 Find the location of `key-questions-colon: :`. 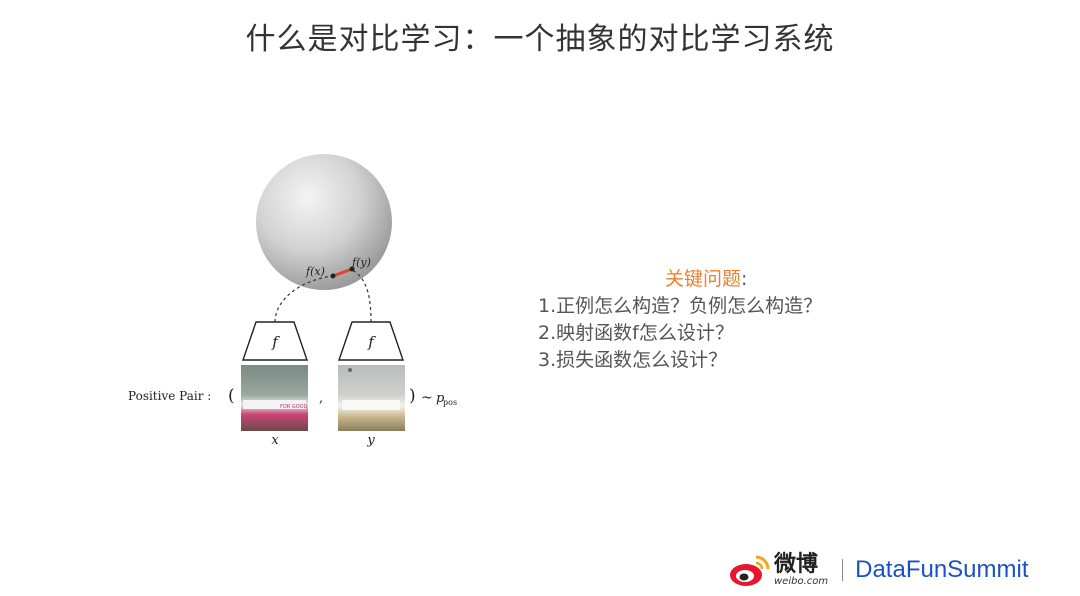

key-questions-colon: : is located at coordinates (744, 279).